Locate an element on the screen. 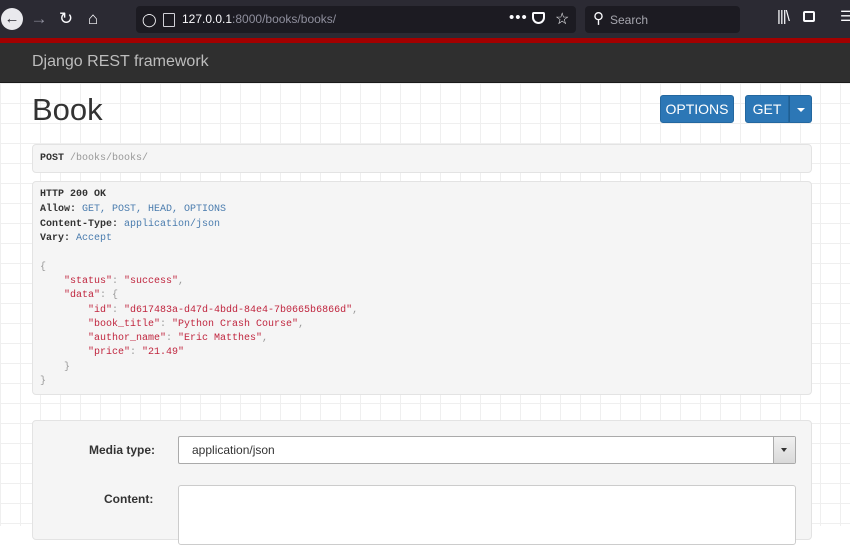 Image resolution: width=850 pixels, height=545 pixels. back-icon: ← is located at coordinates (12, 19).